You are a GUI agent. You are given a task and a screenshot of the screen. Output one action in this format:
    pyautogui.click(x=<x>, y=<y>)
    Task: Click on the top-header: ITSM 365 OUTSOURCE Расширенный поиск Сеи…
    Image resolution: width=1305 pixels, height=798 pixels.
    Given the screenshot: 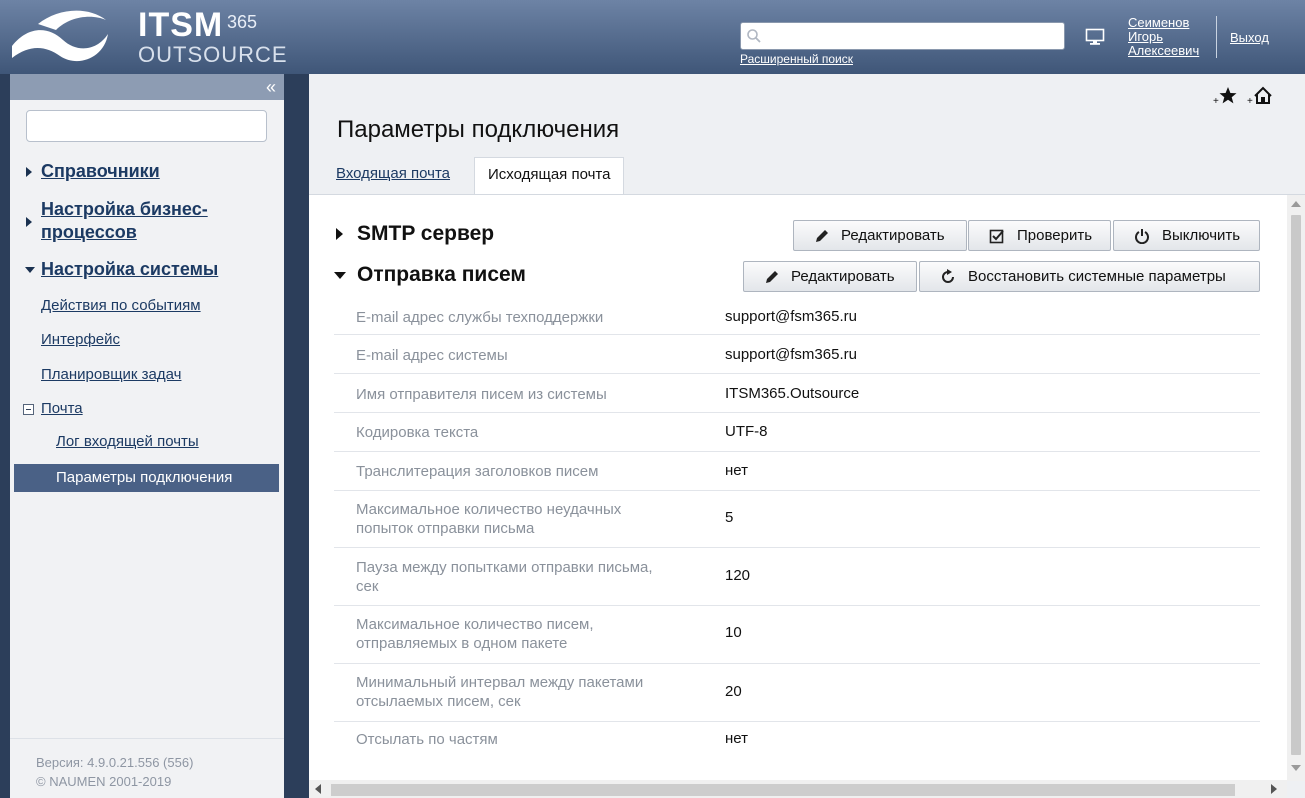 What is the action you would take?
    pyautogui.click(x=652, y=37)
    